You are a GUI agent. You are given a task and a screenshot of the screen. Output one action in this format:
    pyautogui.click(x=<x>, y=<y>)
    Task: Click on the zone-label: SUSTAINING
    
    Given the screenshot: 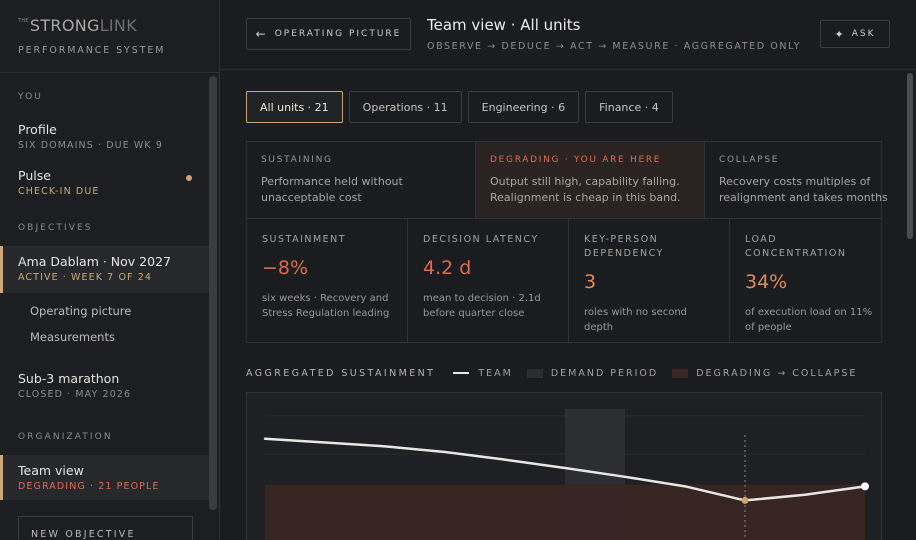 What is the action you would take?
    pyautogui.click(x=297, y=160)
    